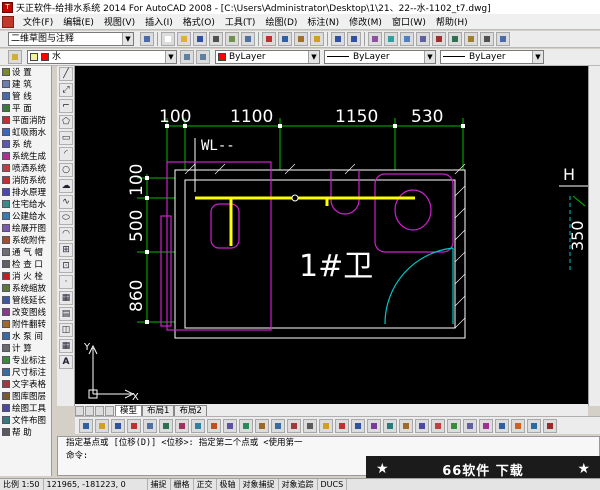 Image resolution: width=600 pixels, height=490 pixels. I want to click on side-menu-item: 平面消防, so click(25, 120).